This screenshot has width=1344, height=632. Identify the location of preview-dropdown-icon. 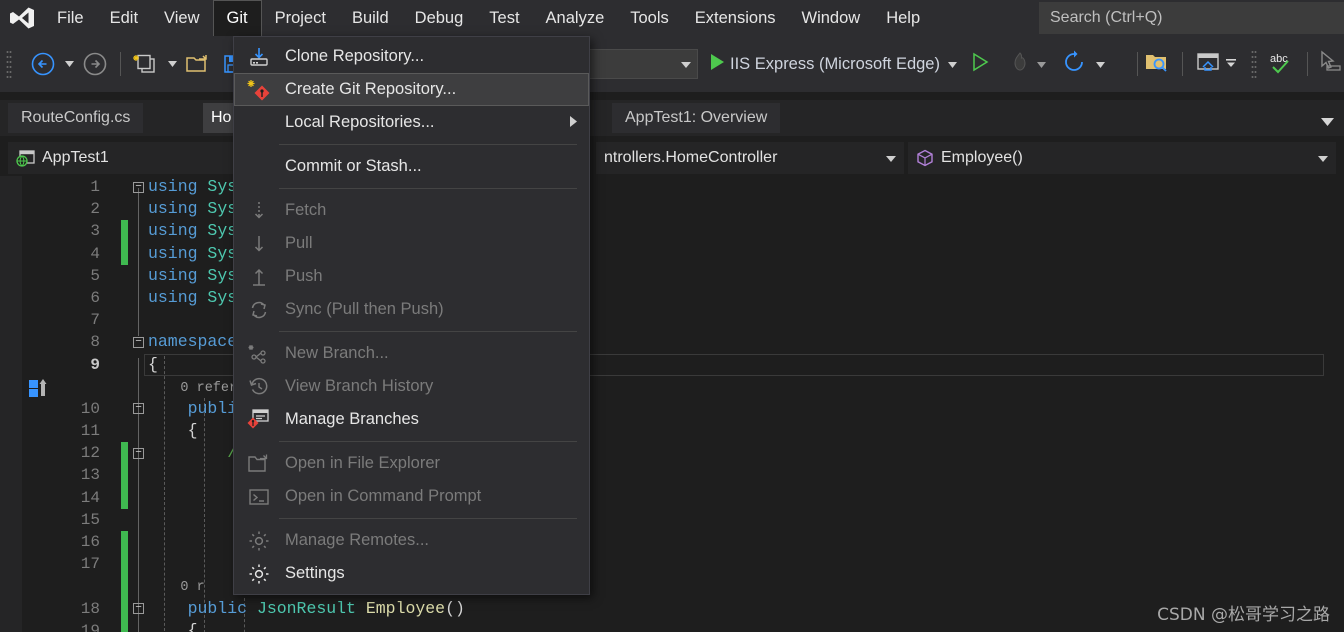
(1231, 64).